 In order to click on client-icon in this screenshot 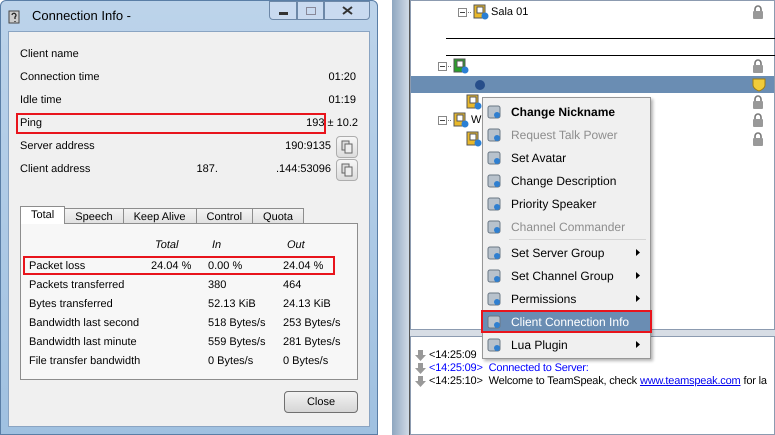, I will do `click(480, 85)`.